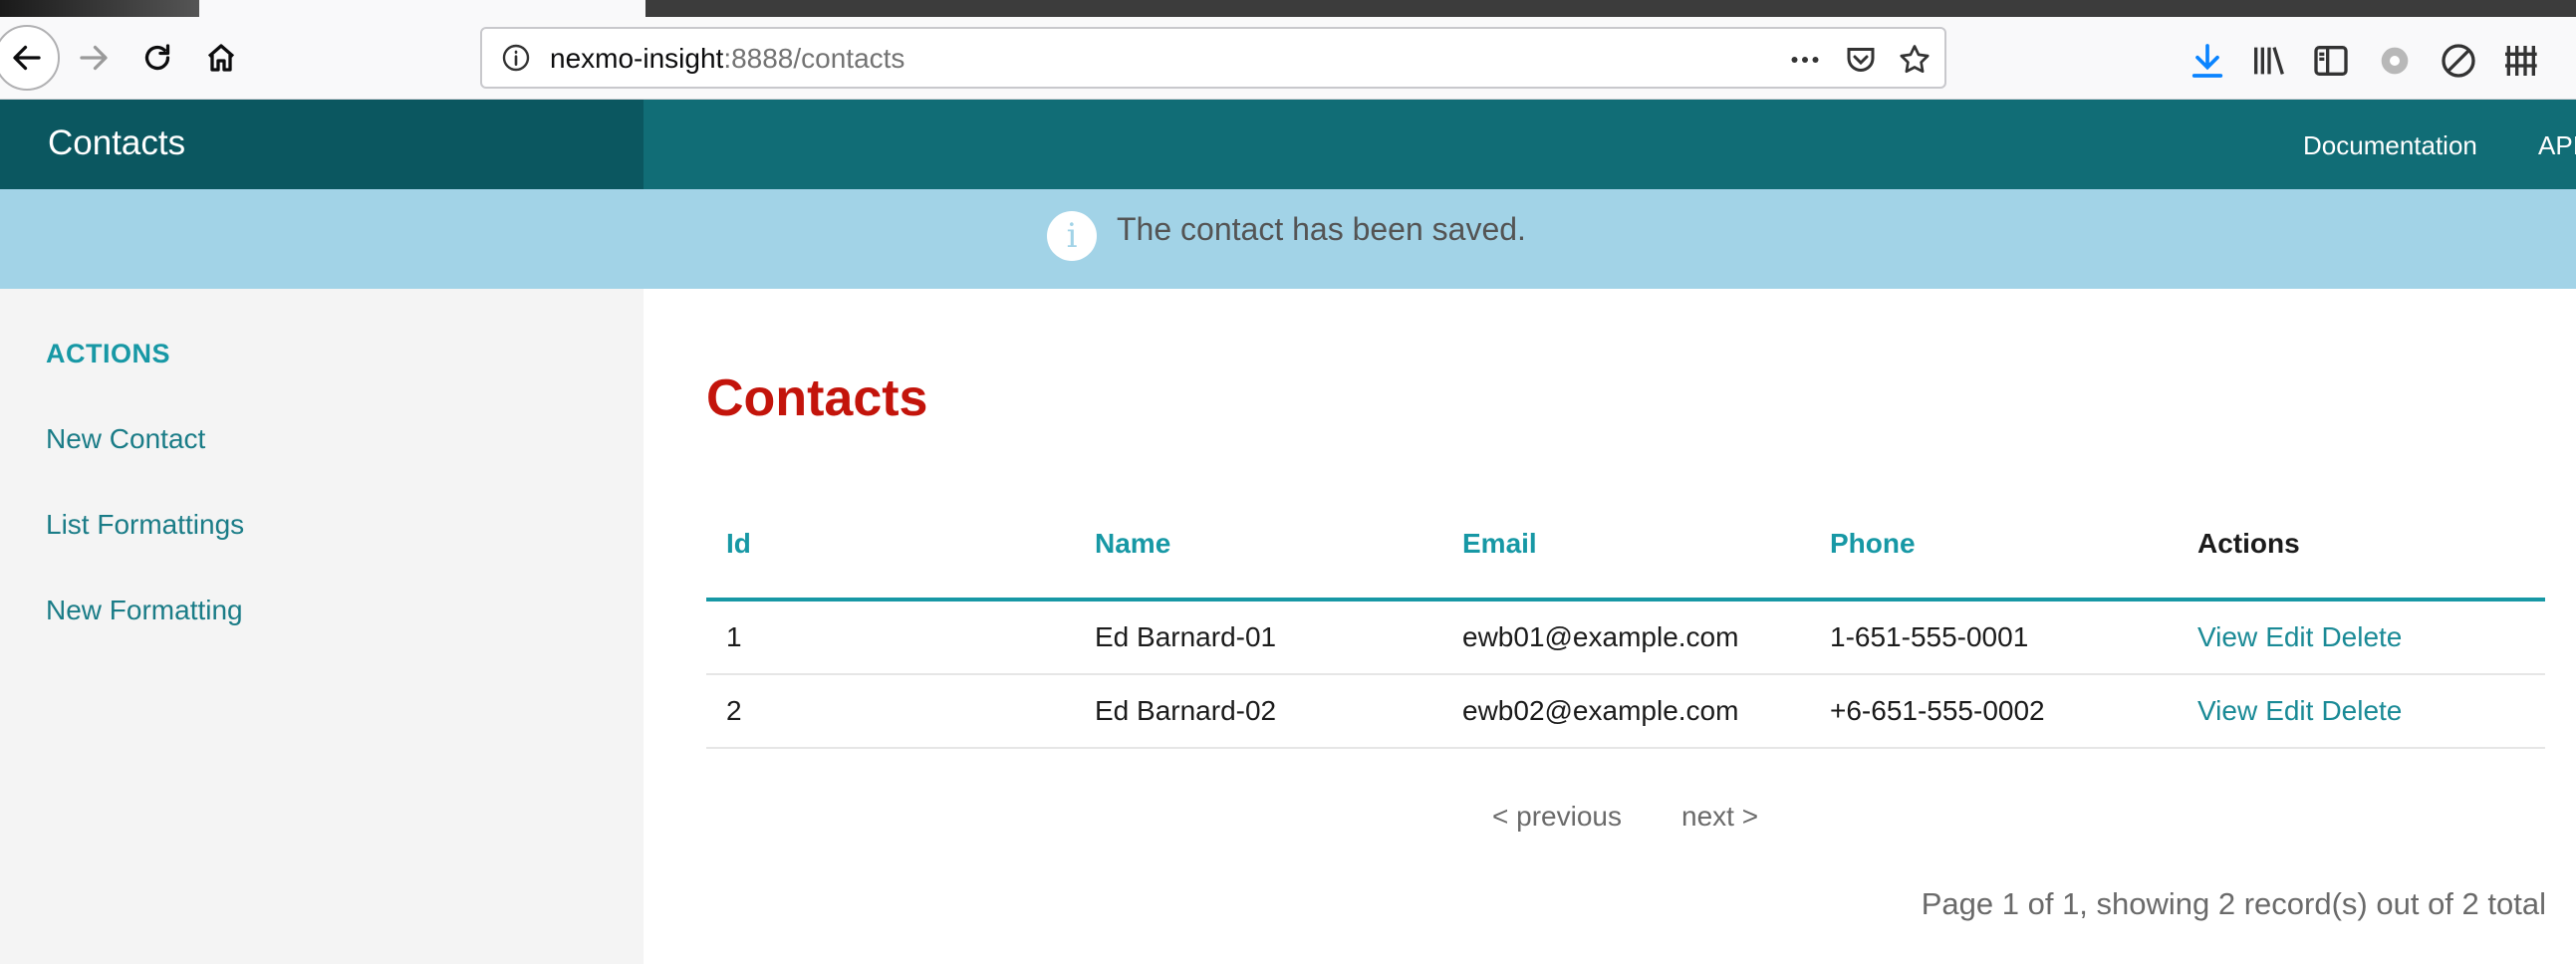 This screenshot has height=964, width=2576. Describe the element at coordinates (1929, 636) in the screenshot. I see `cell-phone: 1-651-555-0001` at that location.